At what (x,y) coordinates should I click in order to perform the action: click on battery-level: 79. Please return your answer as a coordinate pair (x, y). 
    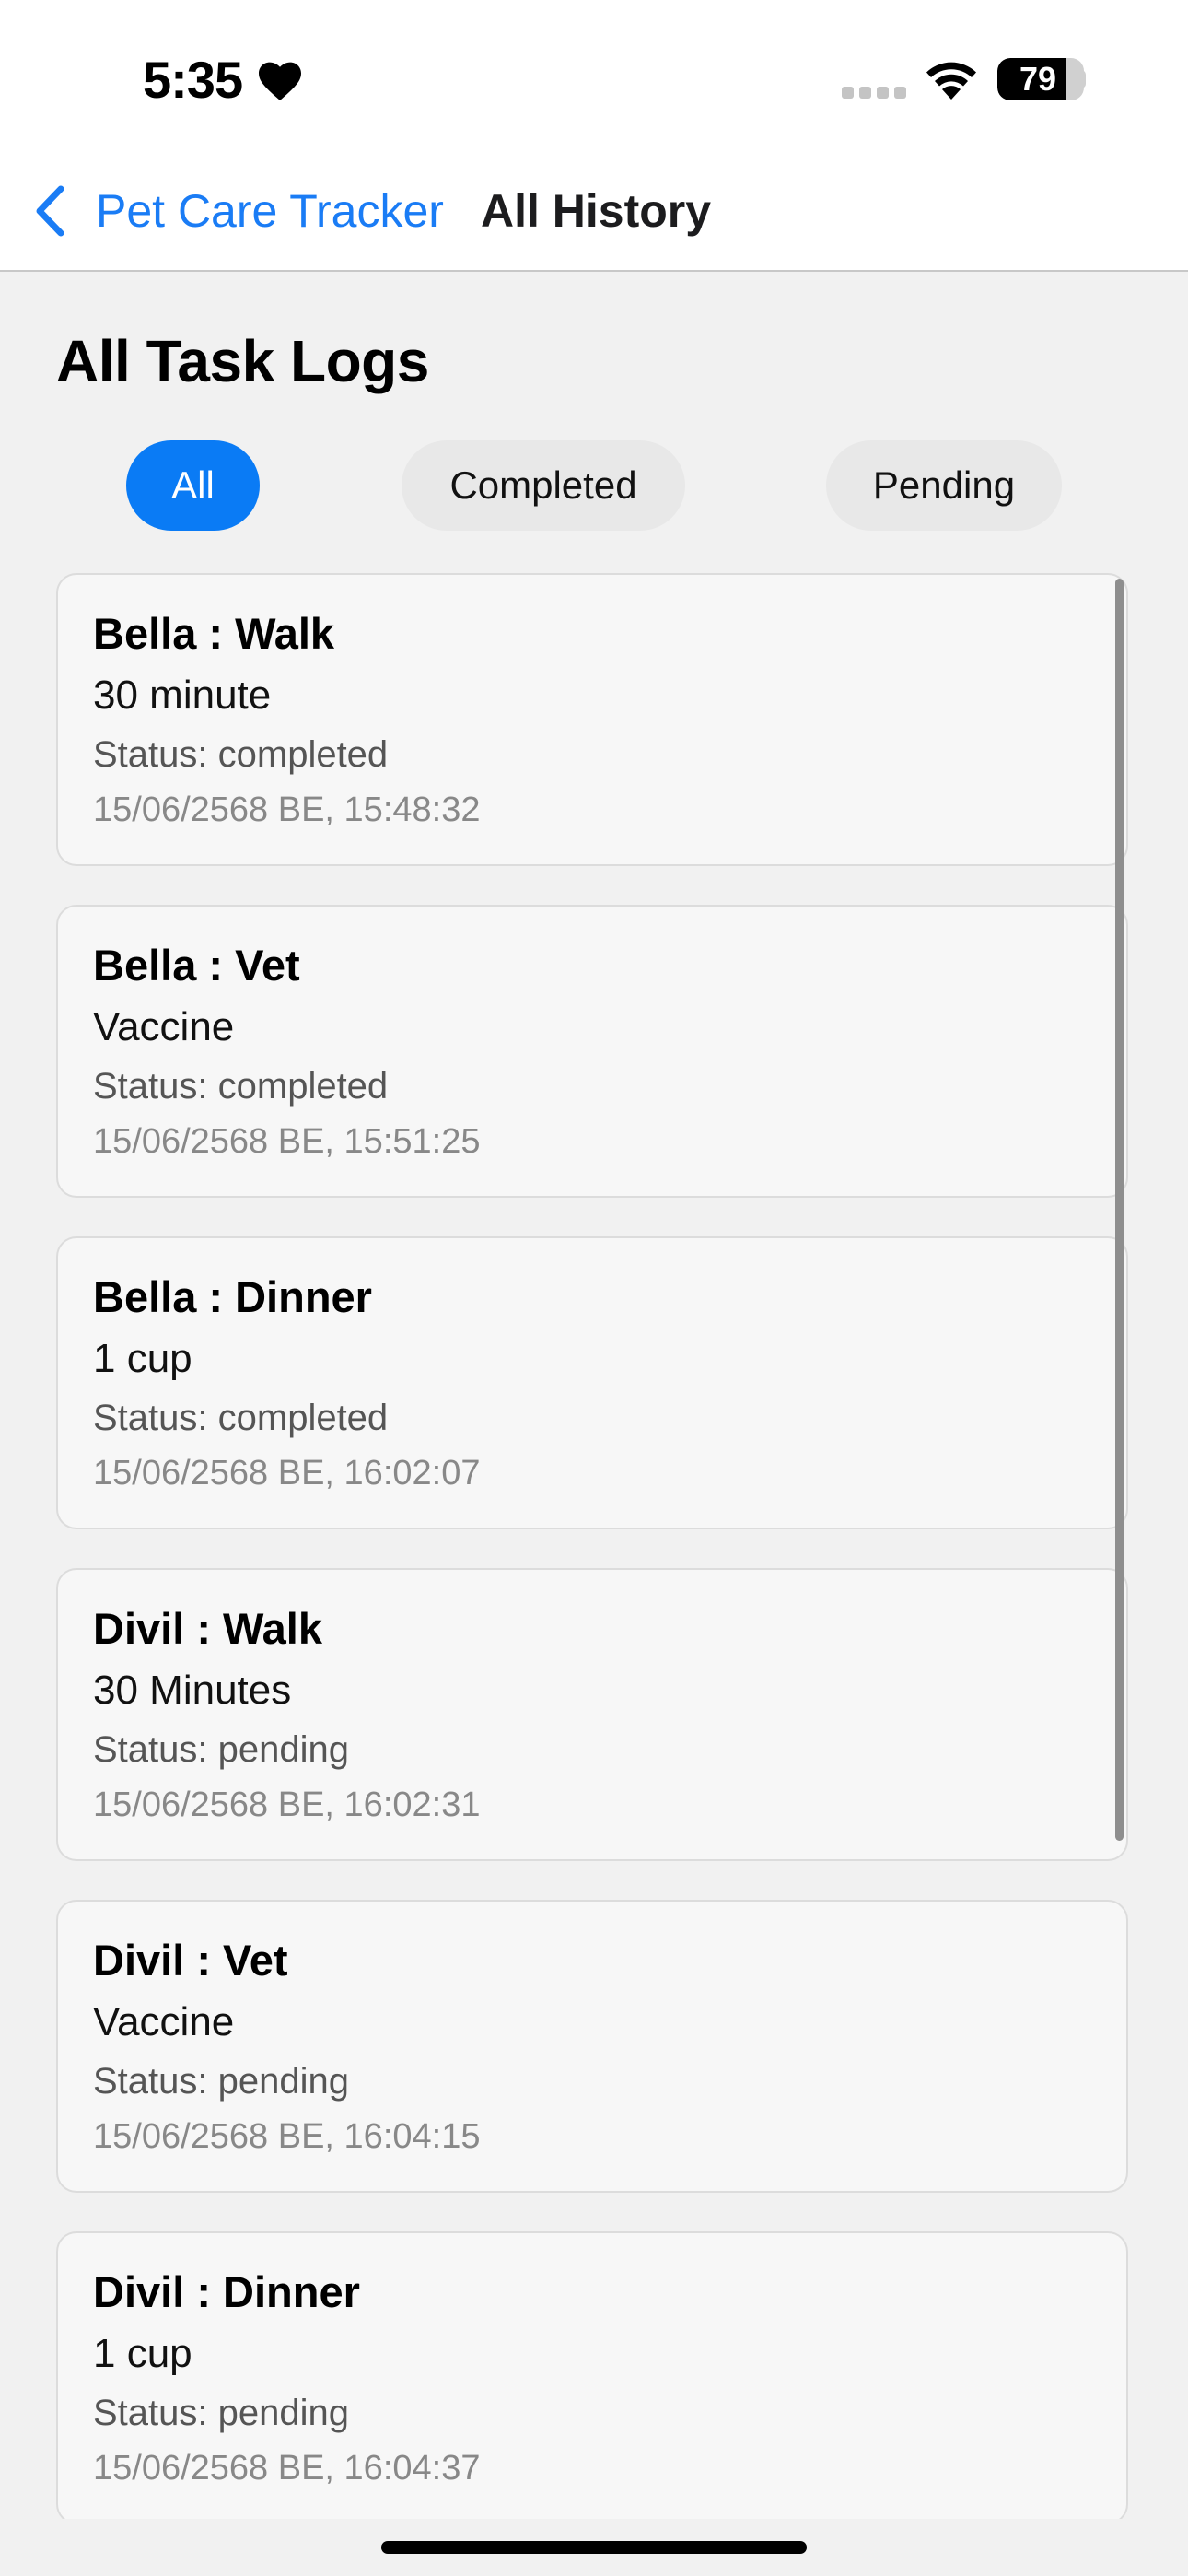
    Looking at the image, I should click on (1038, 79).